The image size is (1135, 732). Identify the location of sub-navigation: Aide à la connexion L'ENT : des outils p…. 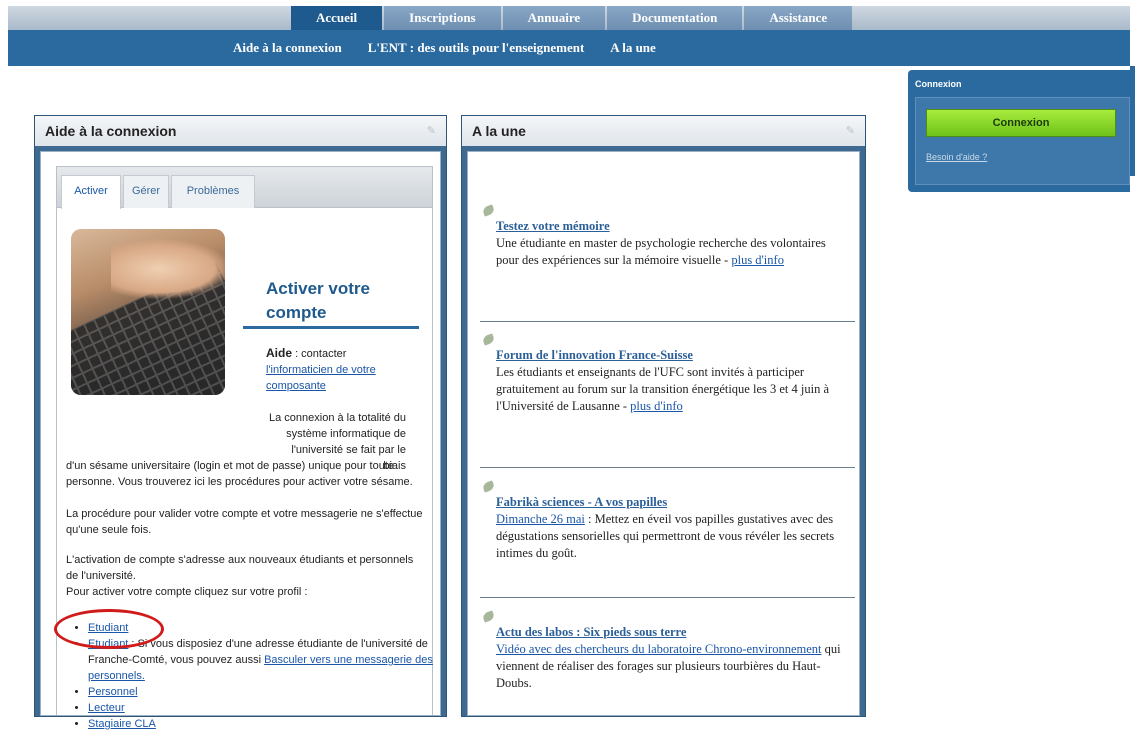
(569, 48).